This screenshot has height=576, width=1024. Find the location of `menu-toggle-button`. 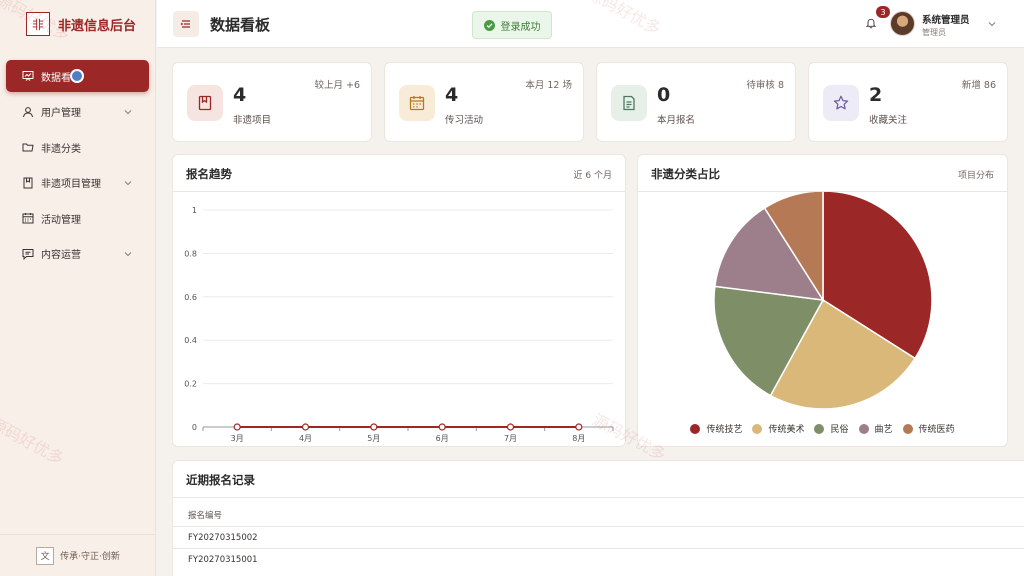

menu-toggle-button is located at coordinates (186, 24).